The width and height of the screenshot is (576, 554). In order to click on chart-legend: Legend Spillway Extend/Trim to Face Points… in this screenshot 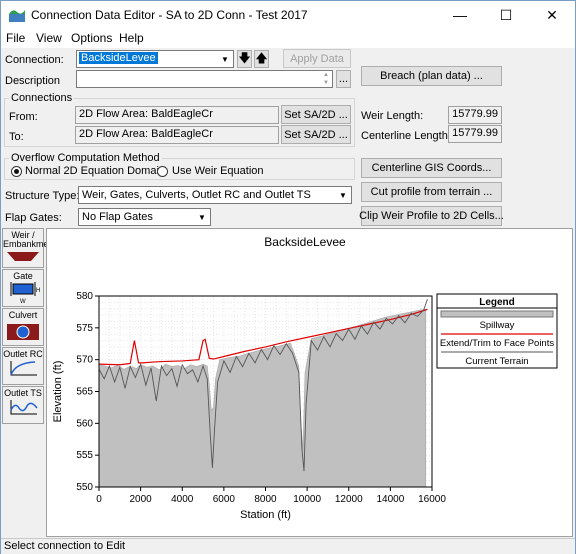, I will do `click(497, 331)`.